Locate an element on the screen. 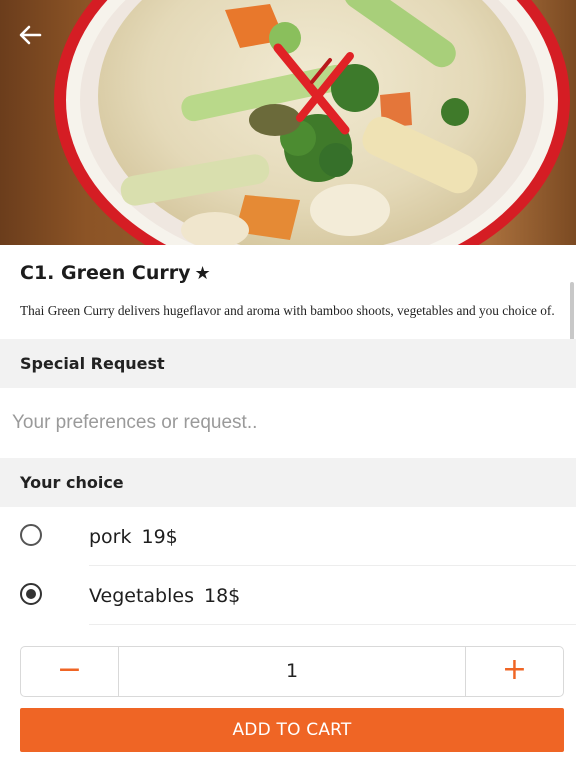  item-title: C1. Green Curry is located at coordinates (105, 273).